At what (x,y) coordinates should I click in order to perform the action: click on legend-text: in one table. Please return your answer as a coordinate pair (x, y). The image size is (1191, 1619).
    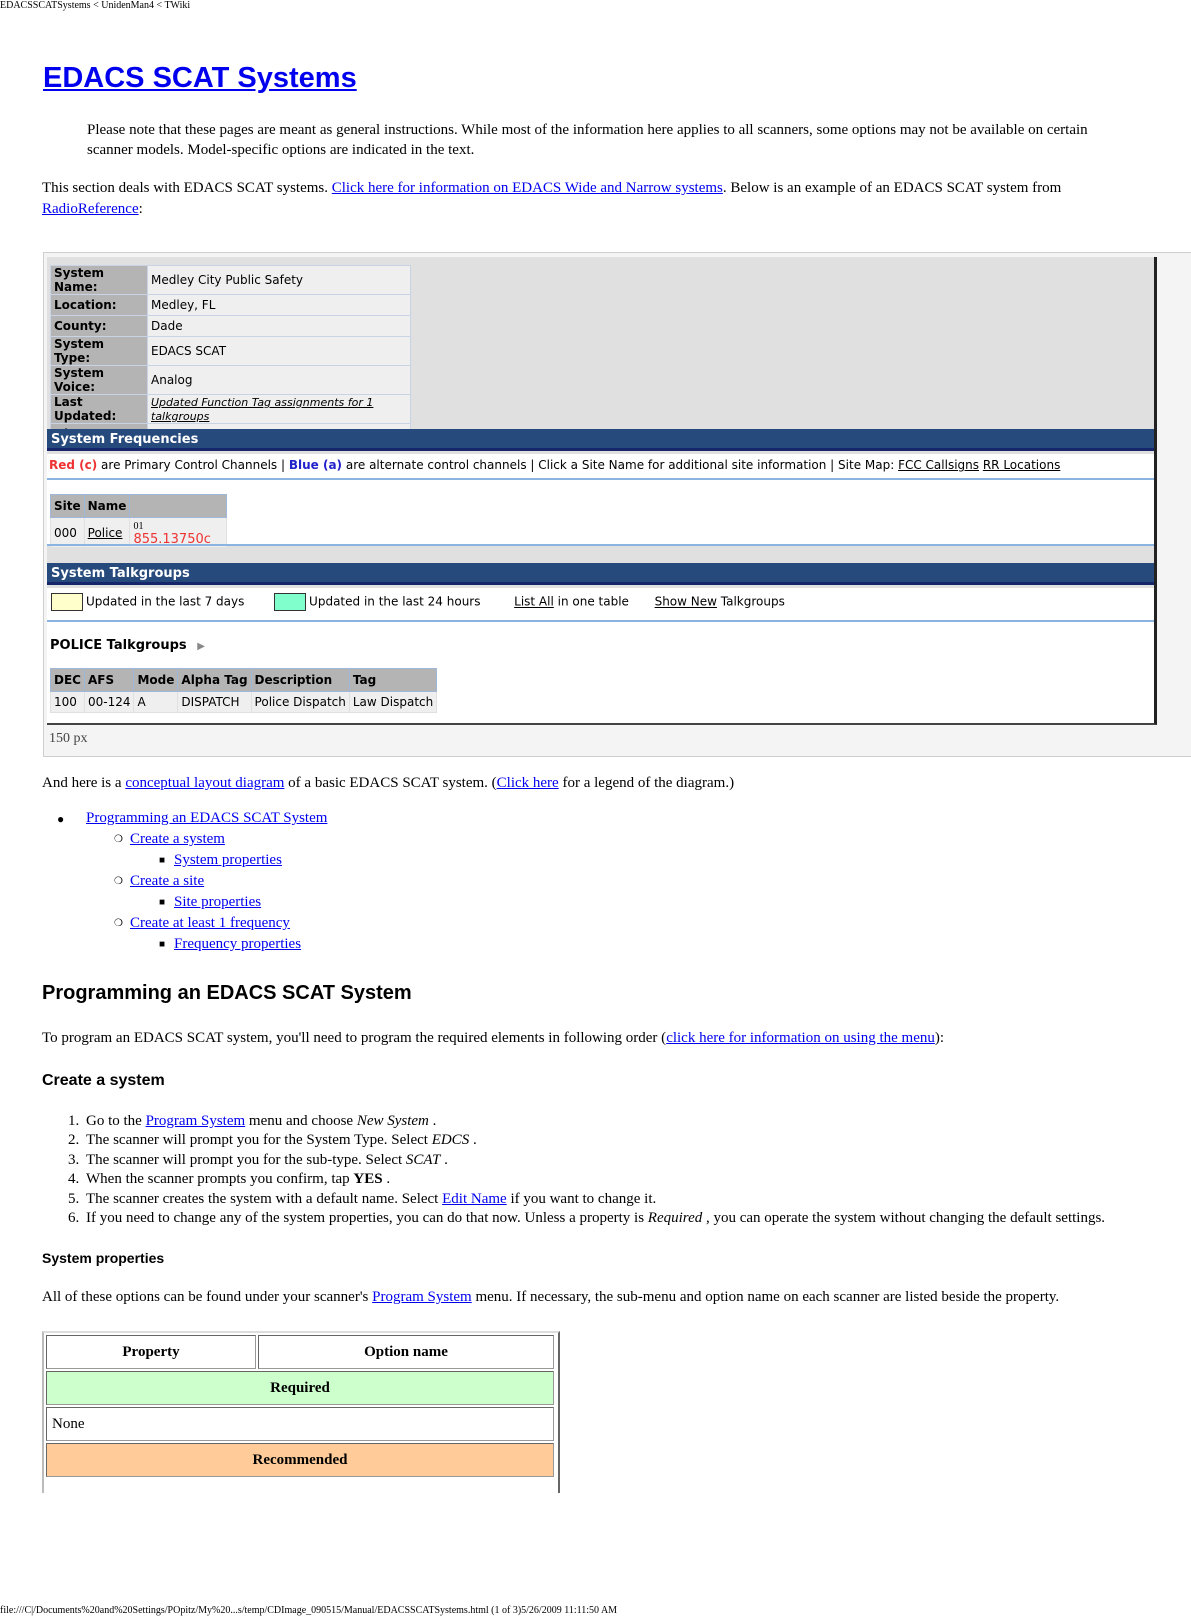
    Looking at the image, I should click on (591, 601).